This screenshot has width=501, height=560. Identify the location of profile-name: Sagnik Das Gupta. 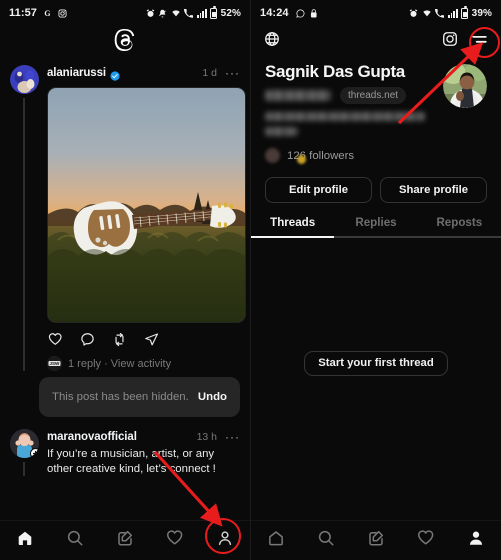
(335, 71).